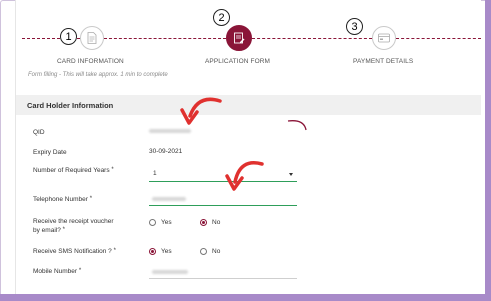 The image size is (491, 301). What do you see at coordinates (243, 144) in the screenshot?
I see `annotation-layer` at bounding box center [243, 144].